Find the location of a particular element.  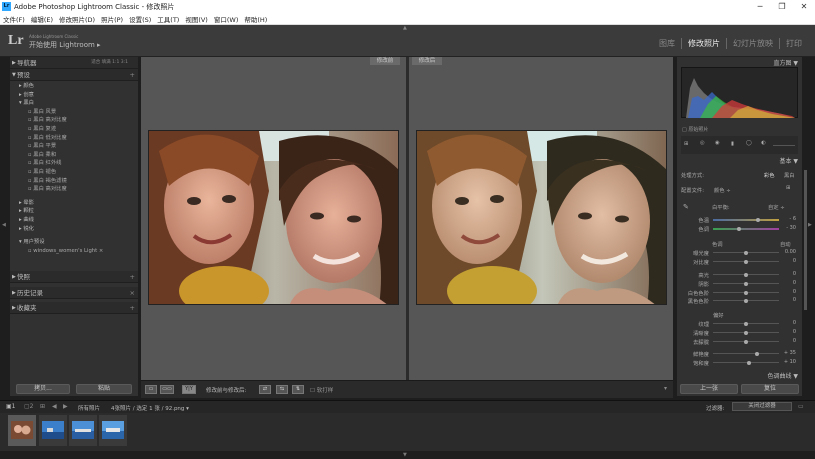

exposure-slider-thumb is located at coordinates (746, 252).